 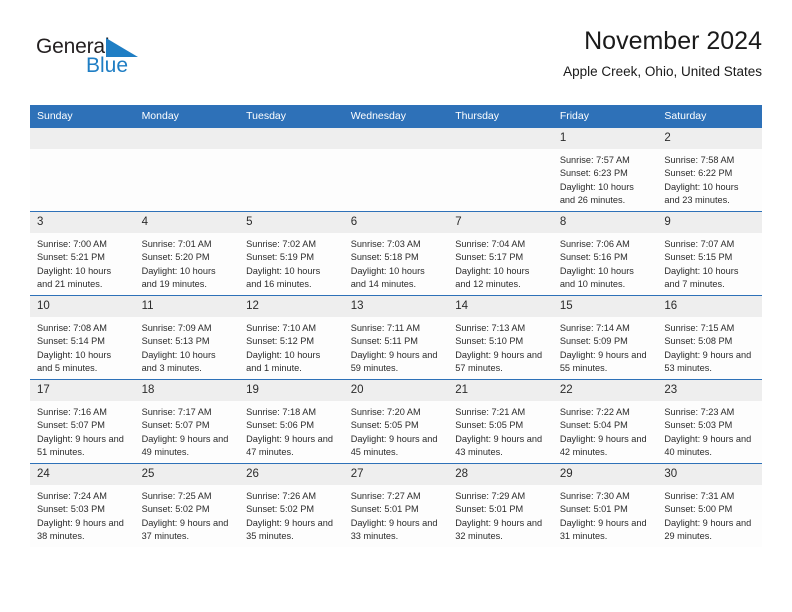 What do you see at coordinates (593, 341) in the screenshot?
I see `sunset-text: Sunset: 5:09 PM` at bounding box center [593, 341].